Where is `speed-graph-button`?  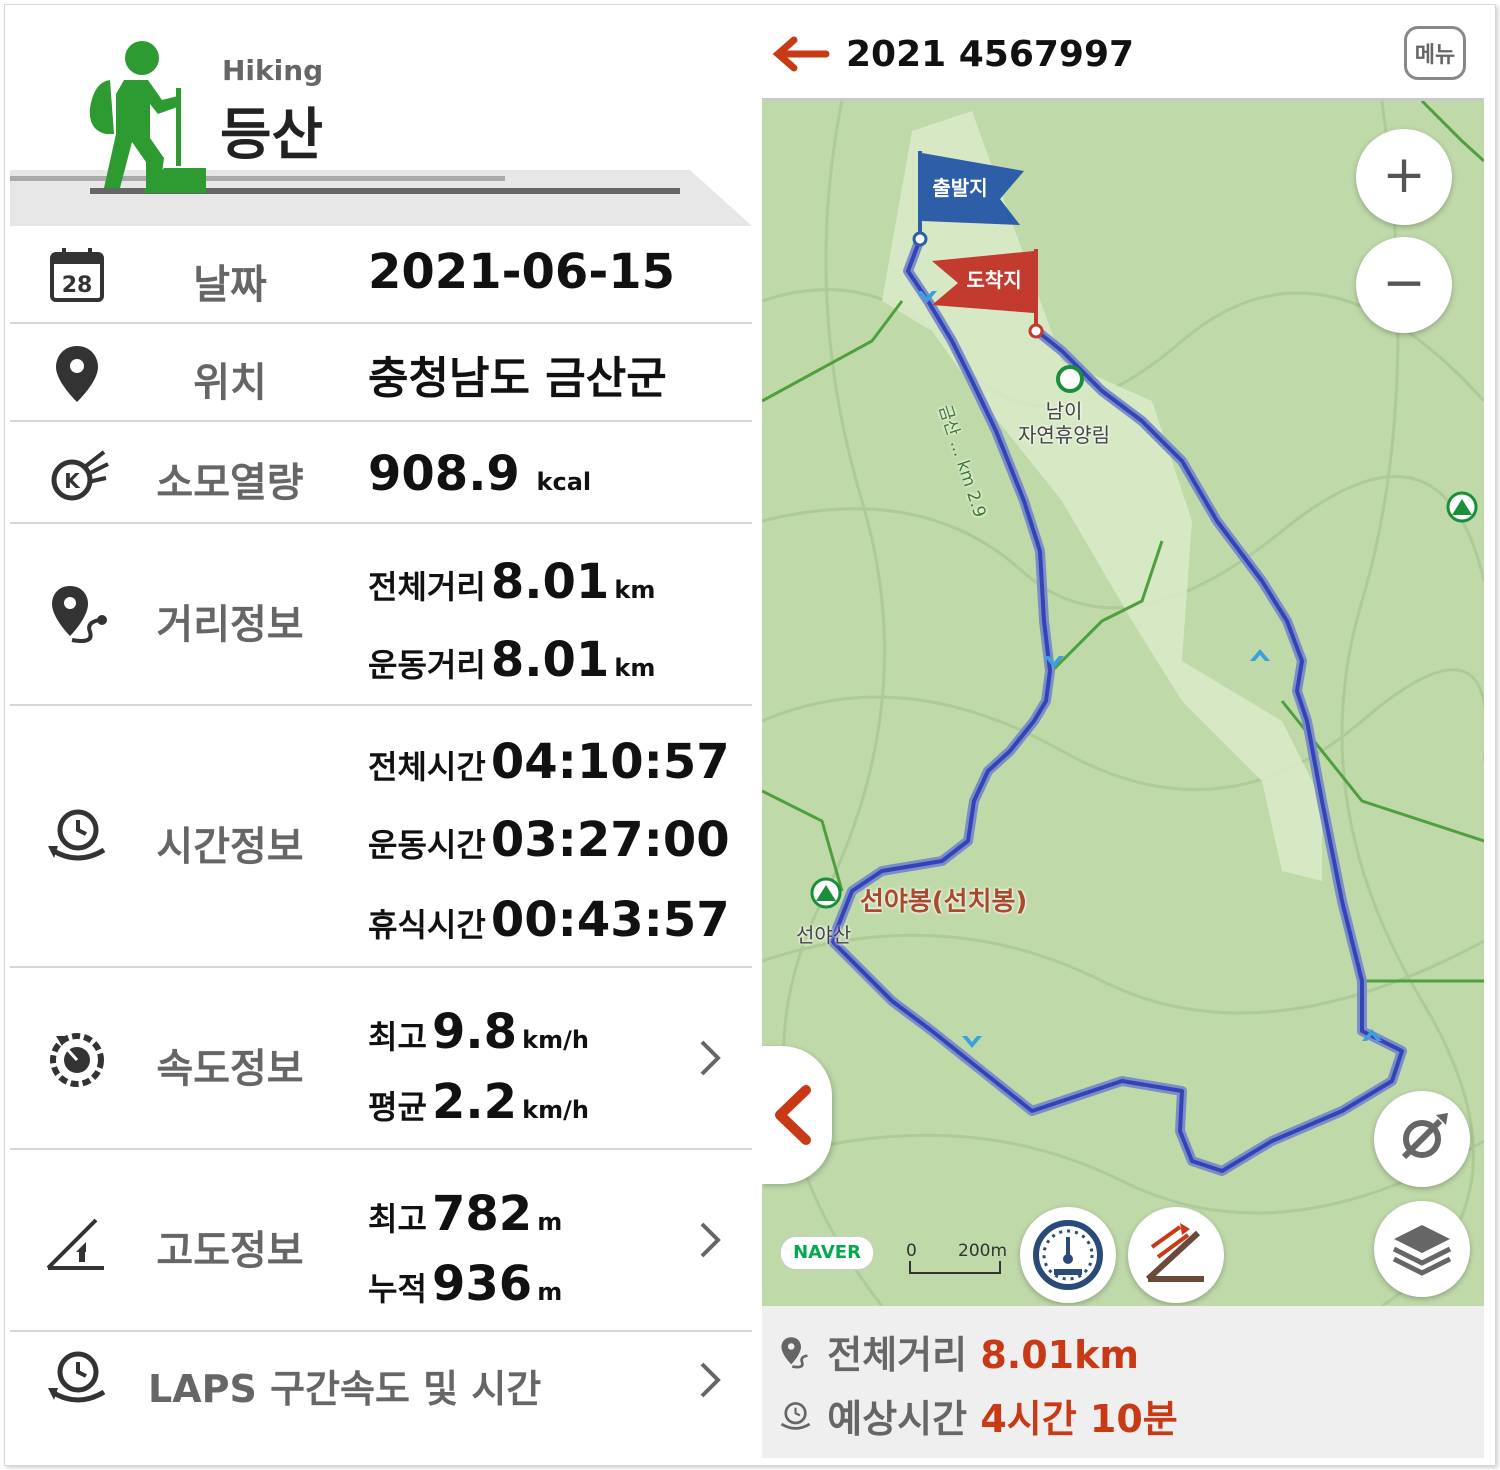 speed-graph-button is located at coordinates (1068, 1255).